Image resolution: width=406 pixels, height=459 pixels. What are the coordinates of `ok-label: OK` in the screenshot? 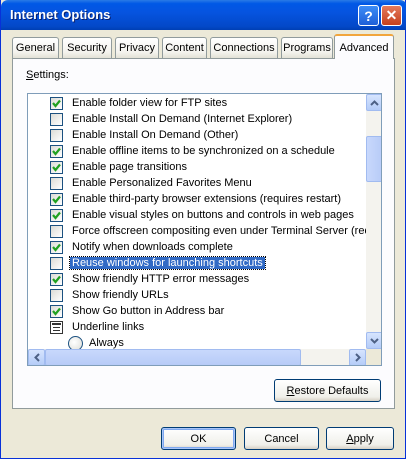 It's located at (198, 438).